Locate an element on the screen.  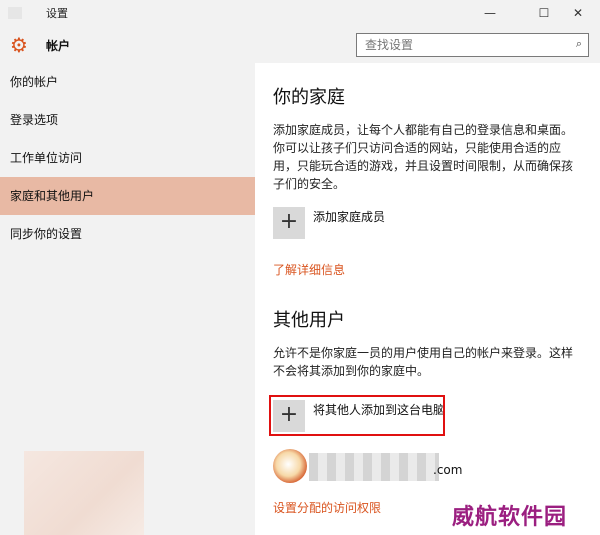
family-heading: 你的家庭 is located at coordinates (309, 97).